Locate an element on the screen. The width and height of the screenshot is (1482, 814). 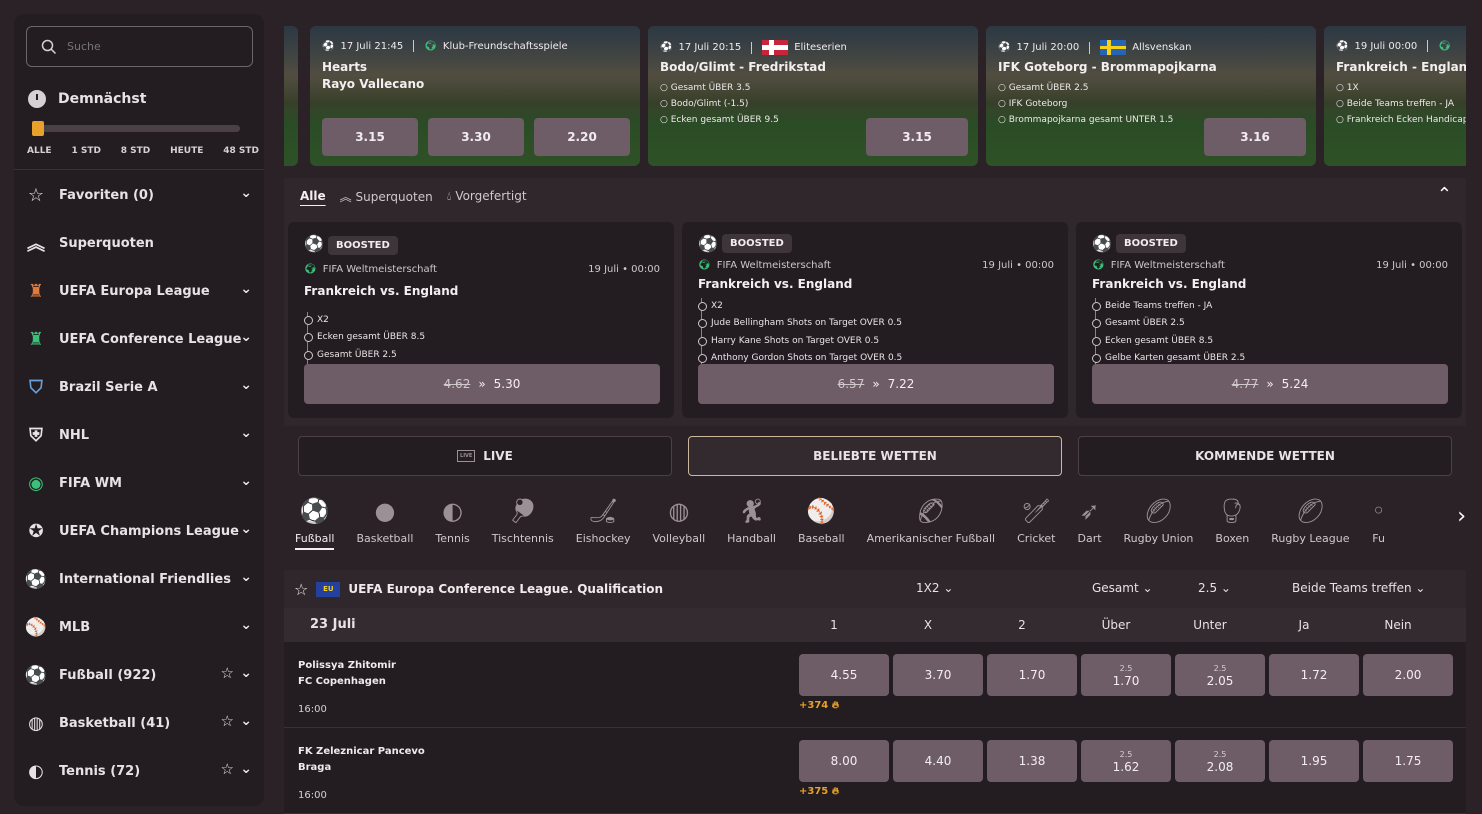
odds-button: 4.40 is located at coordinates (938, 761).